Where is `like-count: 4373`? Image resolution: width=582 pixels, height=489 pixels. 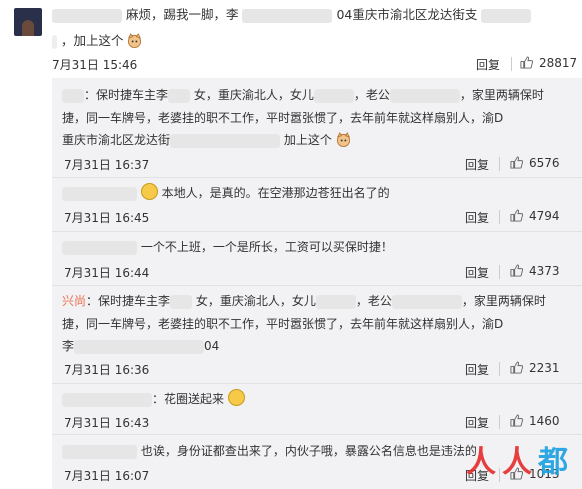
like-count: 4373 is located at coordinates (544, 271).